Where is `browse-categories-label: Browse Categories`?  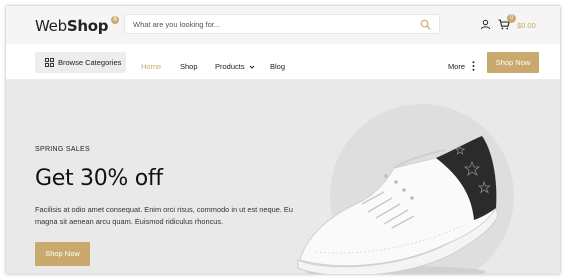
browse-categories-label: Browse Categories is located at coordinates (90, 62).